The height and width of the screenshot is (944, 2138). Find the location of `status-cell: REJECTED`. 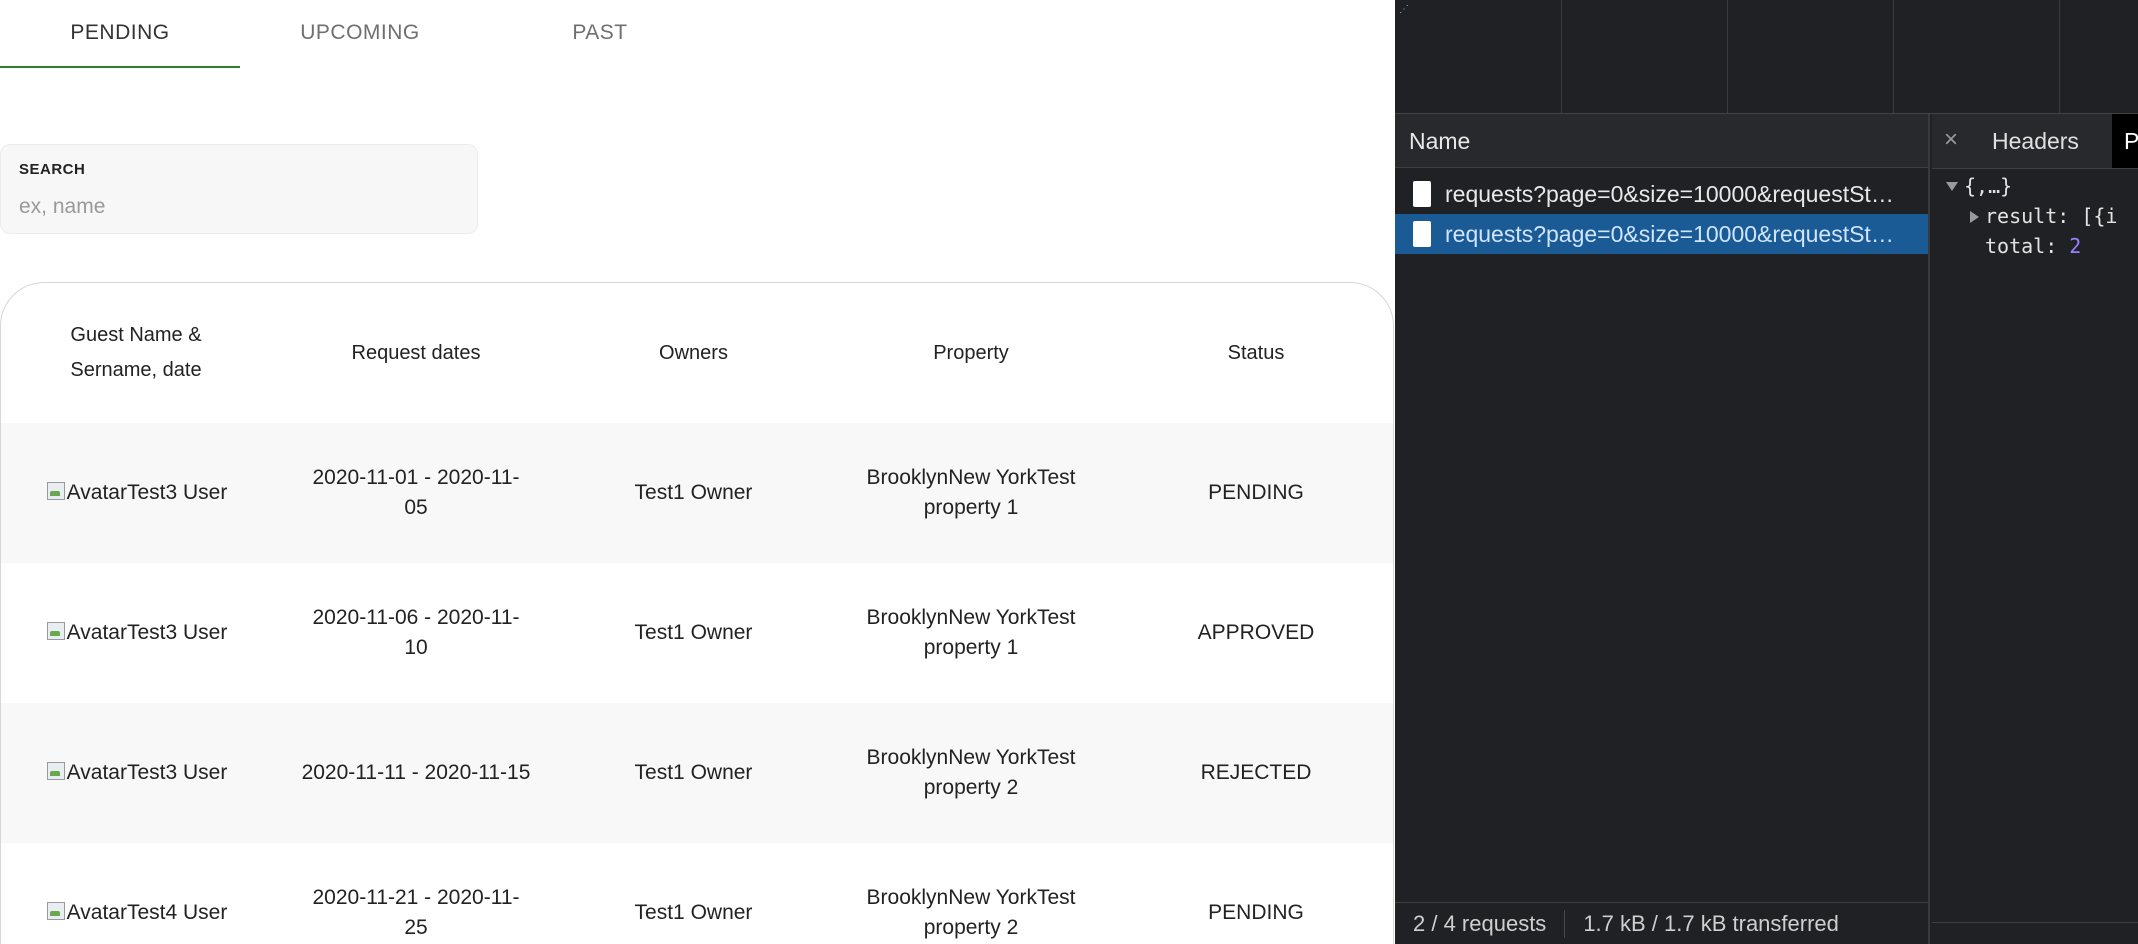

status-cell: REJECTED is located at coordinates (1256, 772).